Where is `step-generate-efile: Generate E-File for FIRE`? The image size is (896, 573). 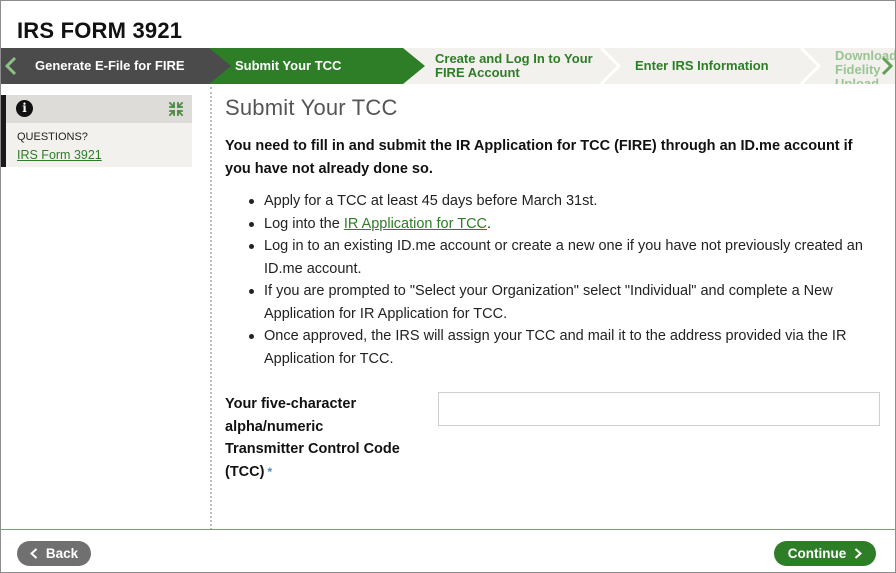 step-generate-efile: Generate E-File for FIRE is located at coordinates (117, 66).